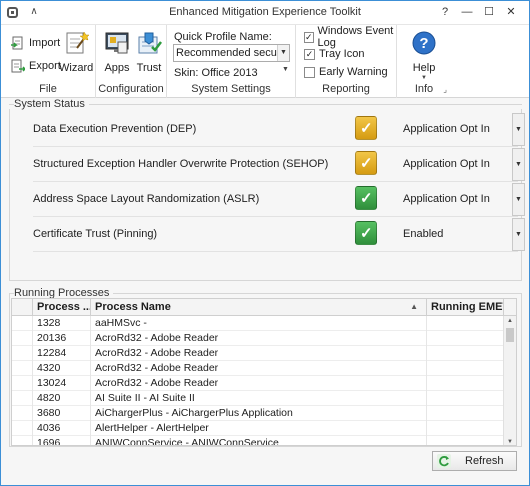 The width and height of the screenshot is (530, 486). What do you see at coordinates (467, 12) in the screenshot?
I see `minimize-button: —` at bounding box center [467, 12].